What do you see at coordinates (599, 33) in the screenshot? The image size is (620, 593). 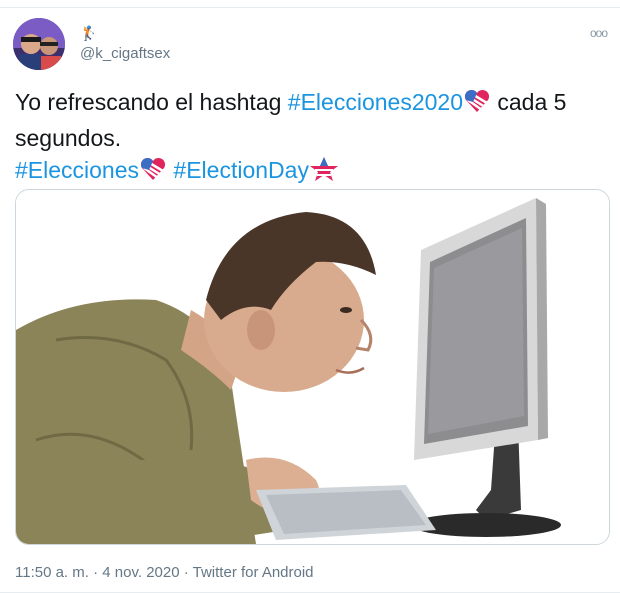 I see `more-dots-icon: ooo` at bounding box center [599, 33].